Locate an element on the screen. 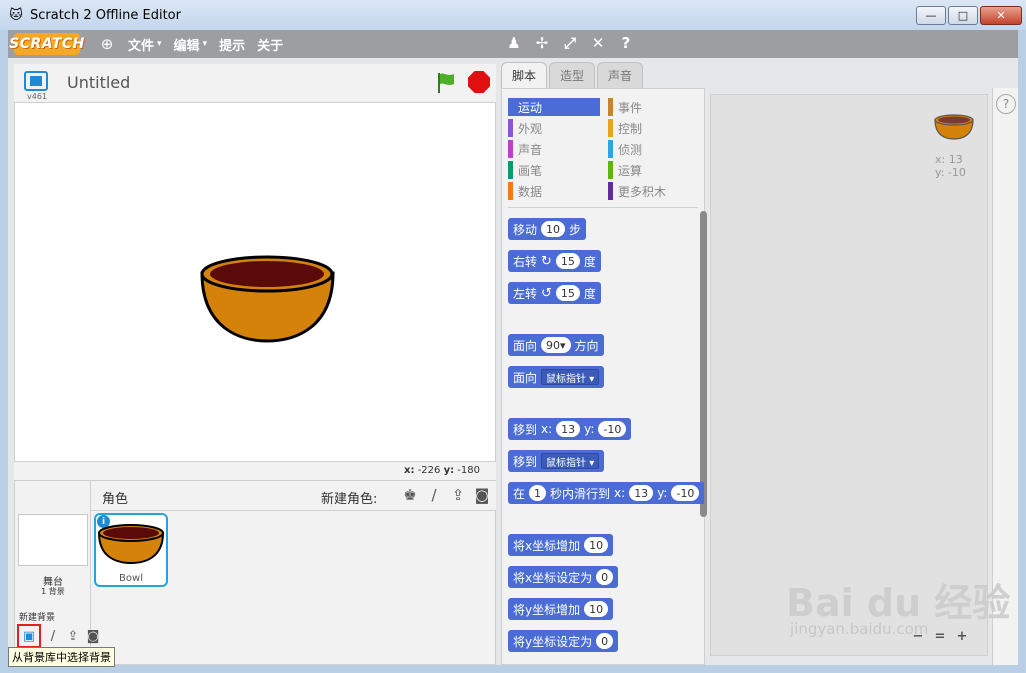 Image resolution: width=1026 pixels, height=673 pixels. block-change-y: 将y坐标增加 10 is located at coordinates (561, 609).